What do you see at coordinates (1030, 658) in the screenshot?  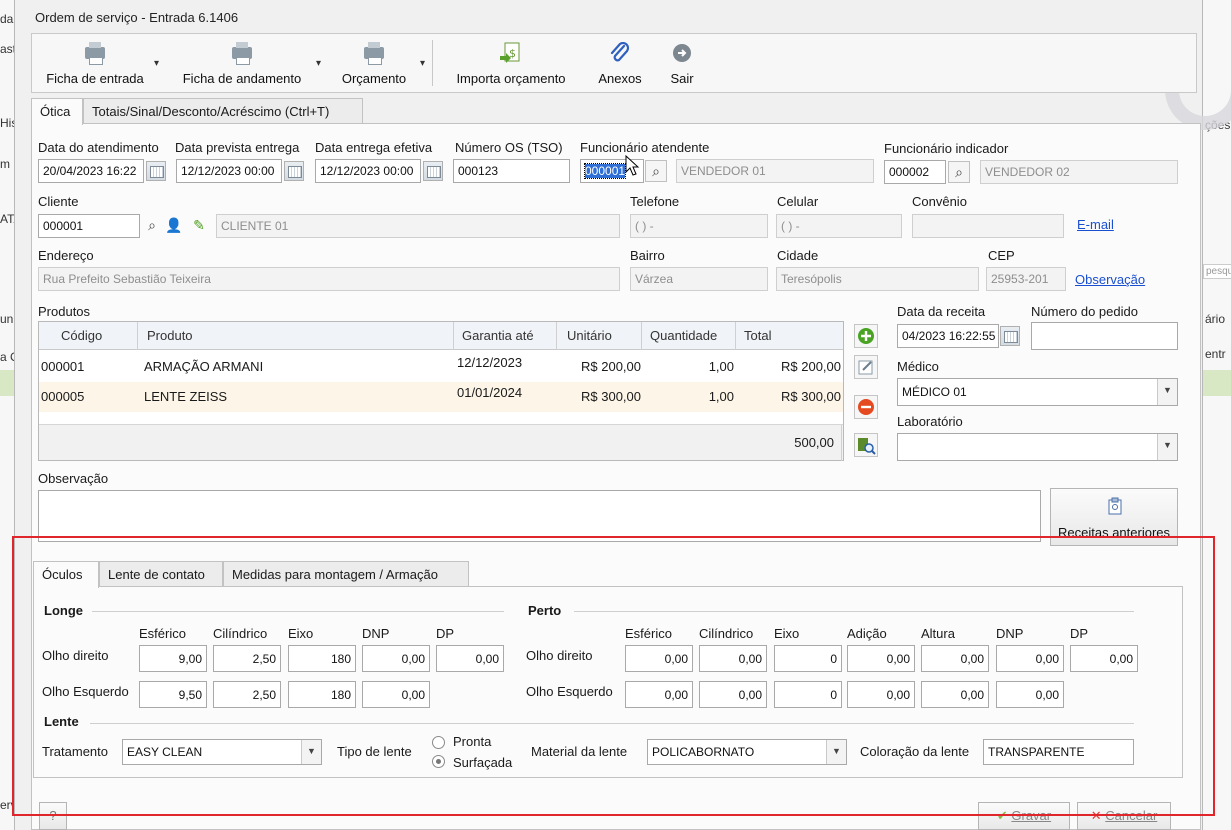 I see `perto-od-dnp: 0,00` at bounding box center [1030, 658].